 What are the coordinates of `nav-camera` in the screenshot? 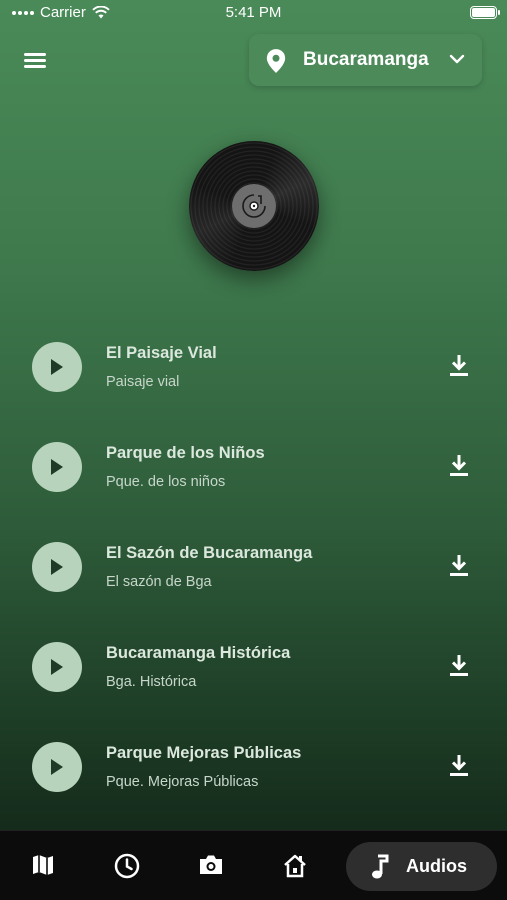 It's located at (211, 865).